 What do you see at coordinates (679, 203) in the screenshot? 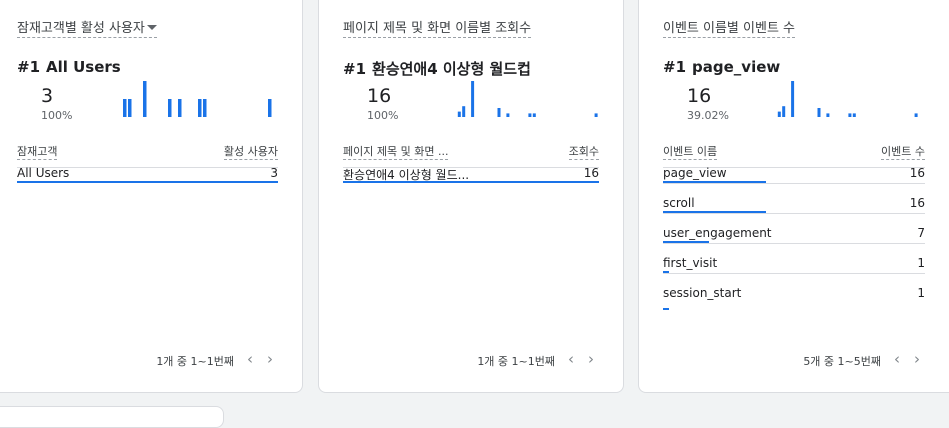
I see `row-name: scroll` at bounding box center [679, 203].